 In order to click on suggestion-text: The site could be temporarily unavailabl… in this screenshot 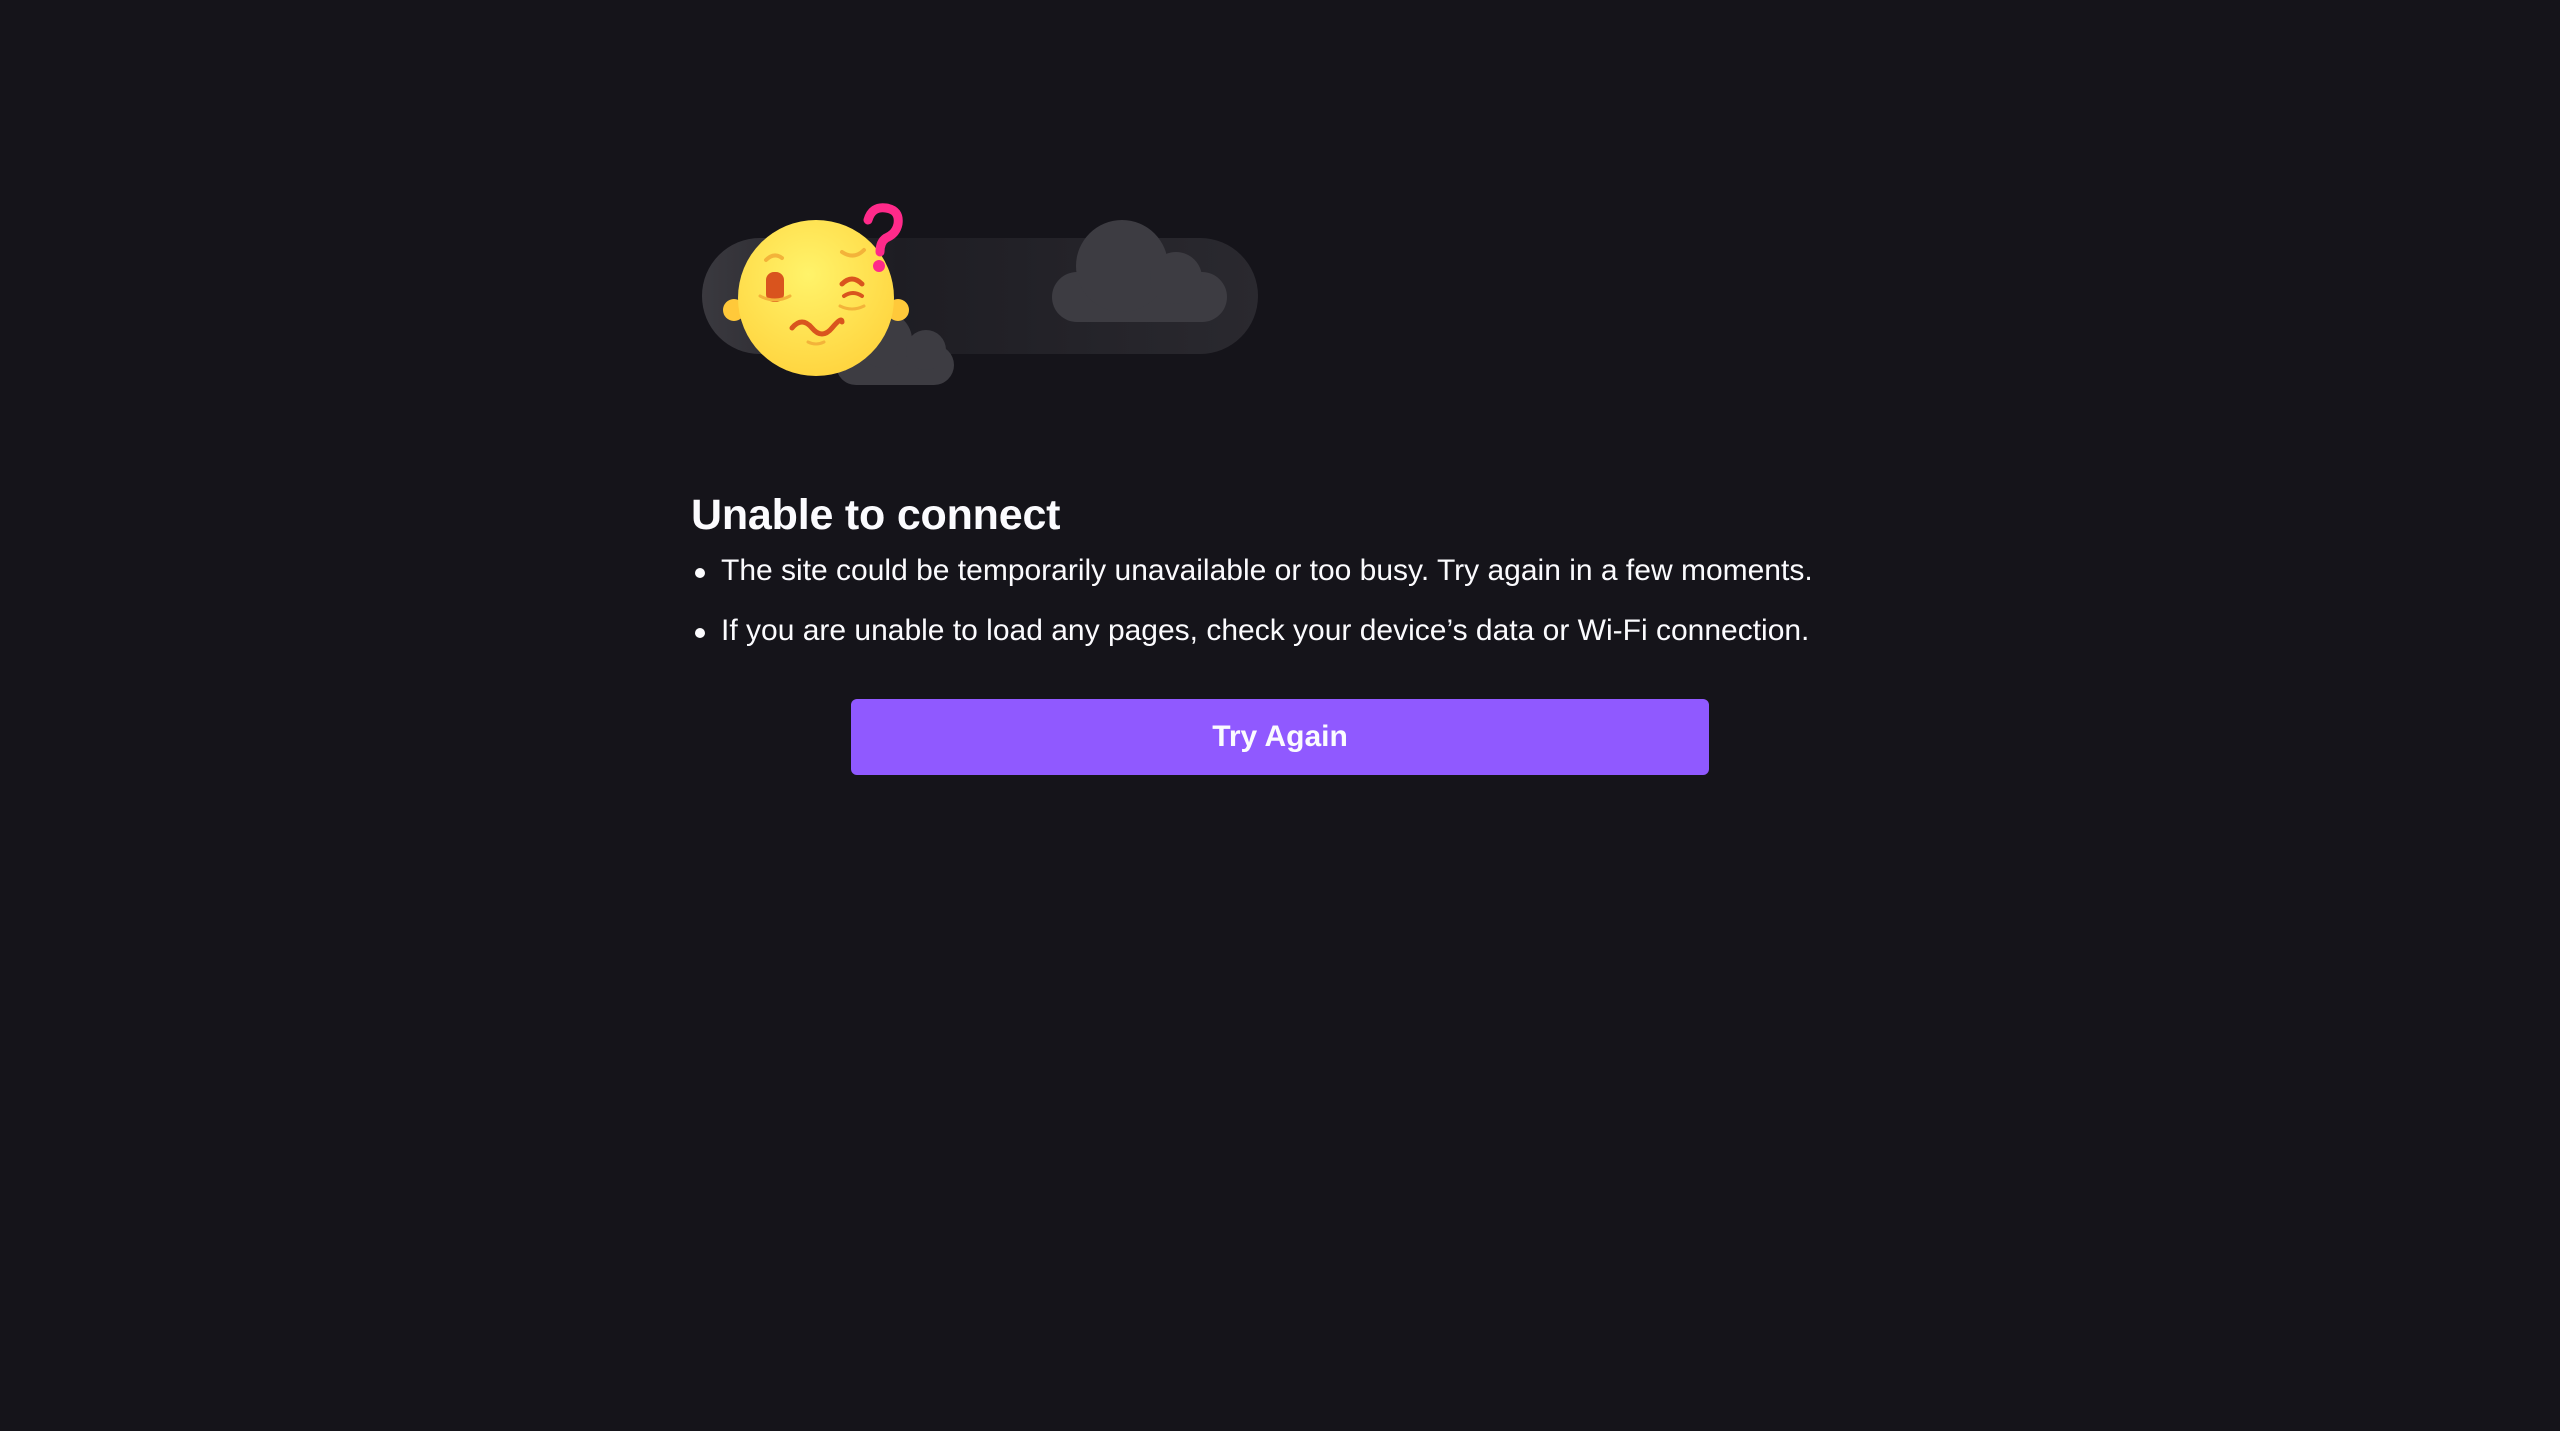, I will do `click(1267, 570)`.